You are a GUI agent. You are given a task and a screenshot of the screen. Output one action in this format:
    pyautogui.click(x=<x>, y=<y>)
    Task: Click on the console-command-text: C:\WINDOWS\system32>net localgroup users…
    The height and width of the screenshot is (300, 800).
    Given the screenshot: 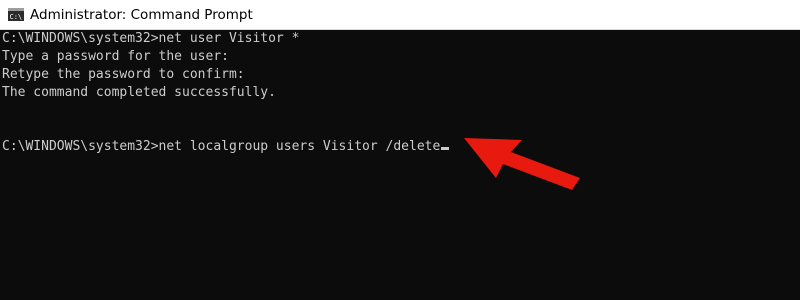 What is the action you would take?
    pyautogui.click(x=221, y=146)
    